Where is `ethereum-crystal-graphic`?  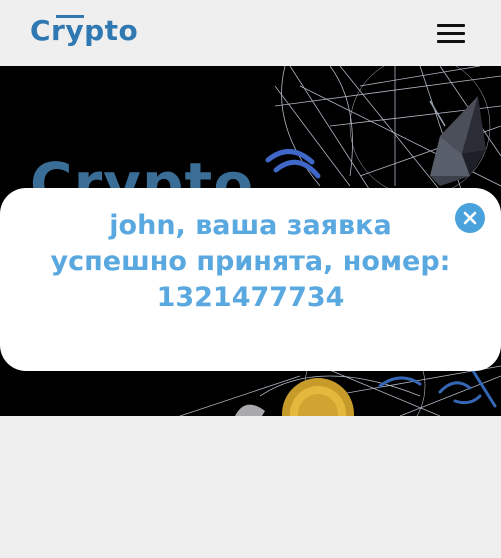 ethereum-crystal-graphic is located at coordinates (457, 141).